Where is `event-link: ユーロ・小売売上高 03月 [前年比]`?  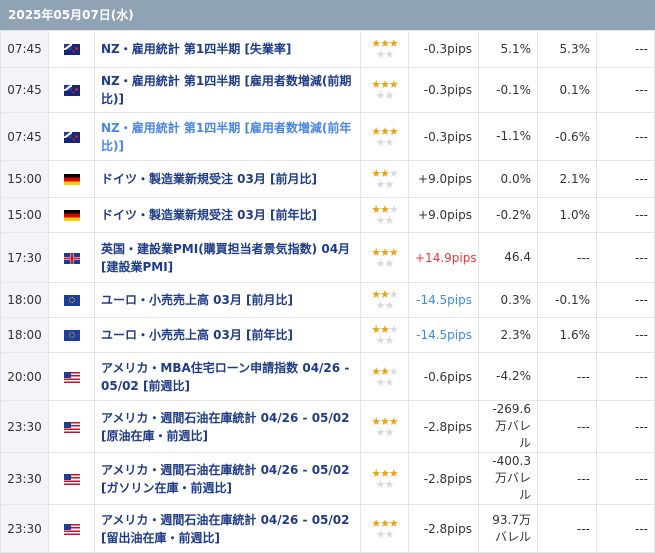 event-link: ユーロ・小売売上高 03月 [前年比] is located at coordinates (227, 335).